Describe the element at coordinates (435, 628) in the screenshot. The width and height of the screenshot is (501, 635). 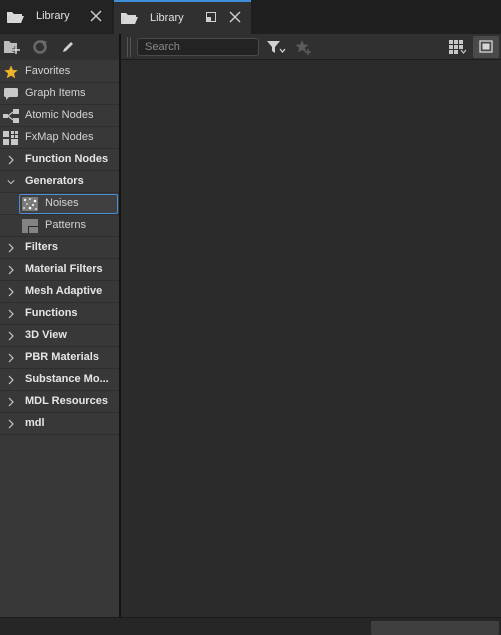
I see `horizontal-scrollbar` at that location.